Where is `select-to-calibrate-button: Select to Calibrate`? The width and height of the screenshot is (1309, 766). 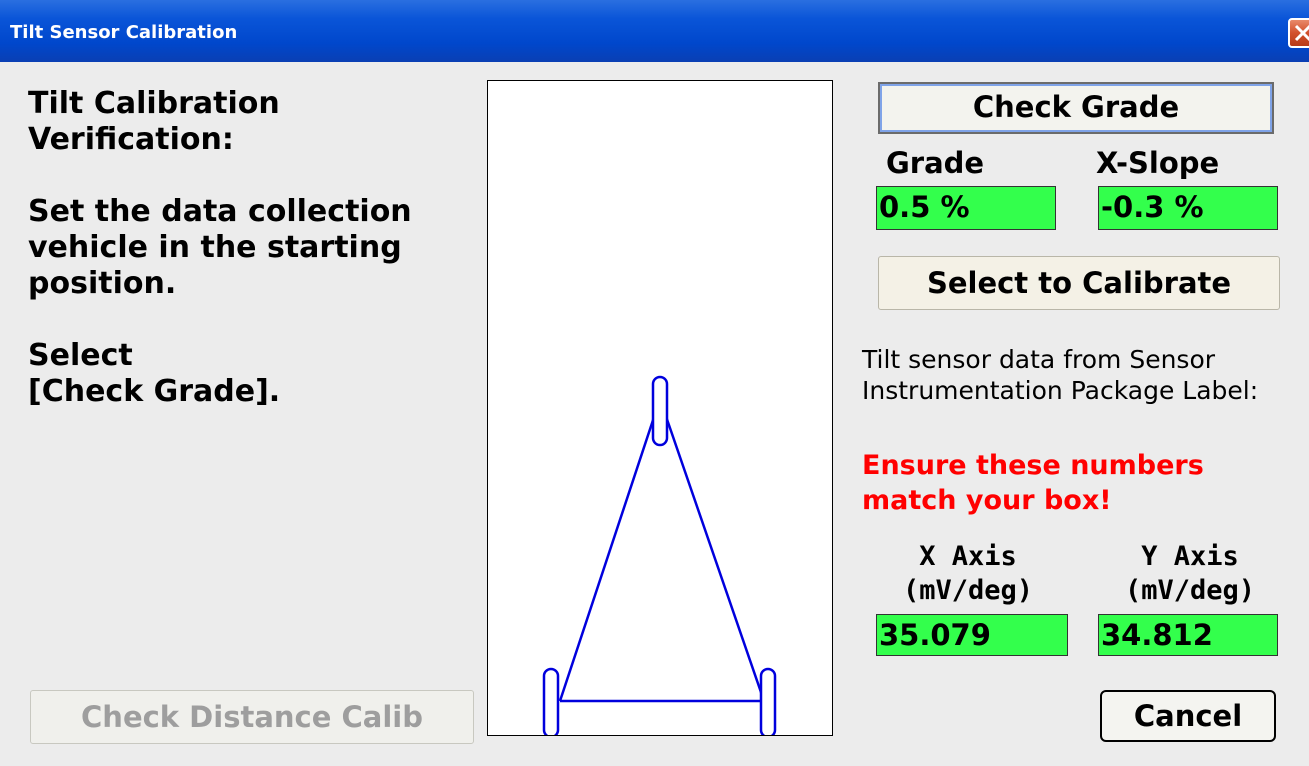
select-to-calibrate-button: Select to Calibrate is located at coordinates (1079, 283).